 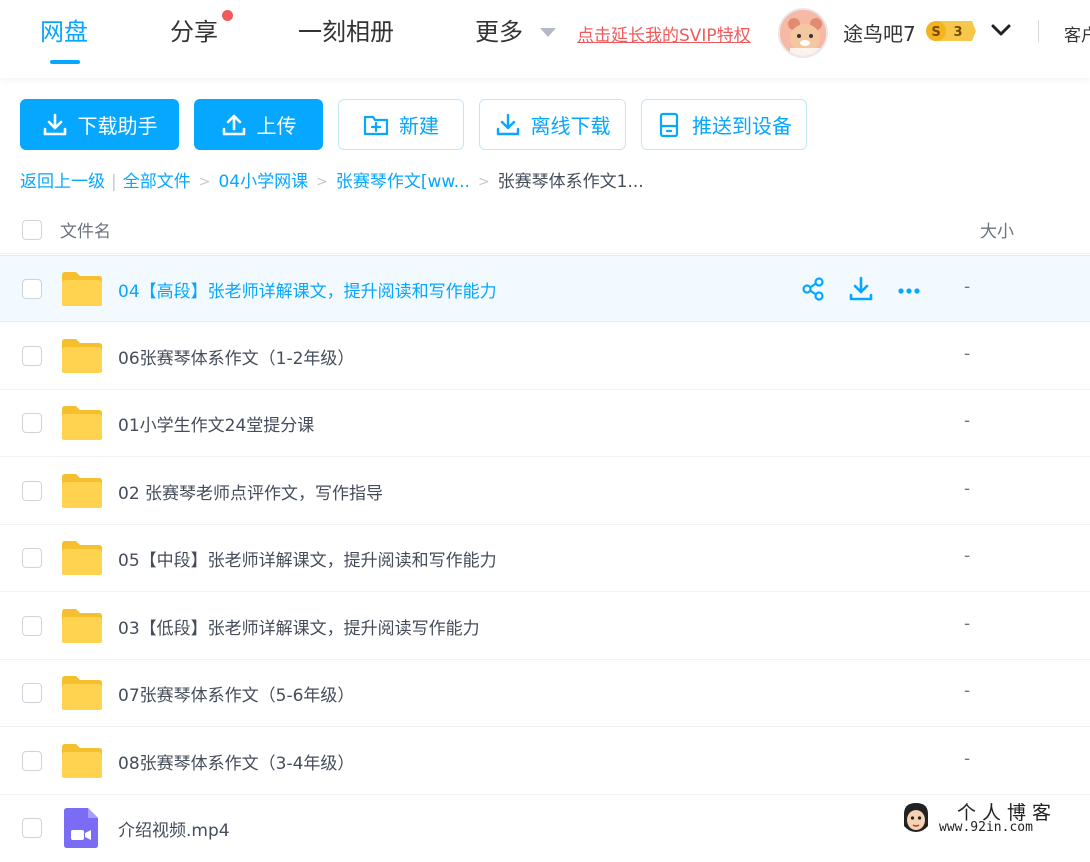 I want to click on breadcrumb-item-course: 04小学网课, so click(x=263, y=182).